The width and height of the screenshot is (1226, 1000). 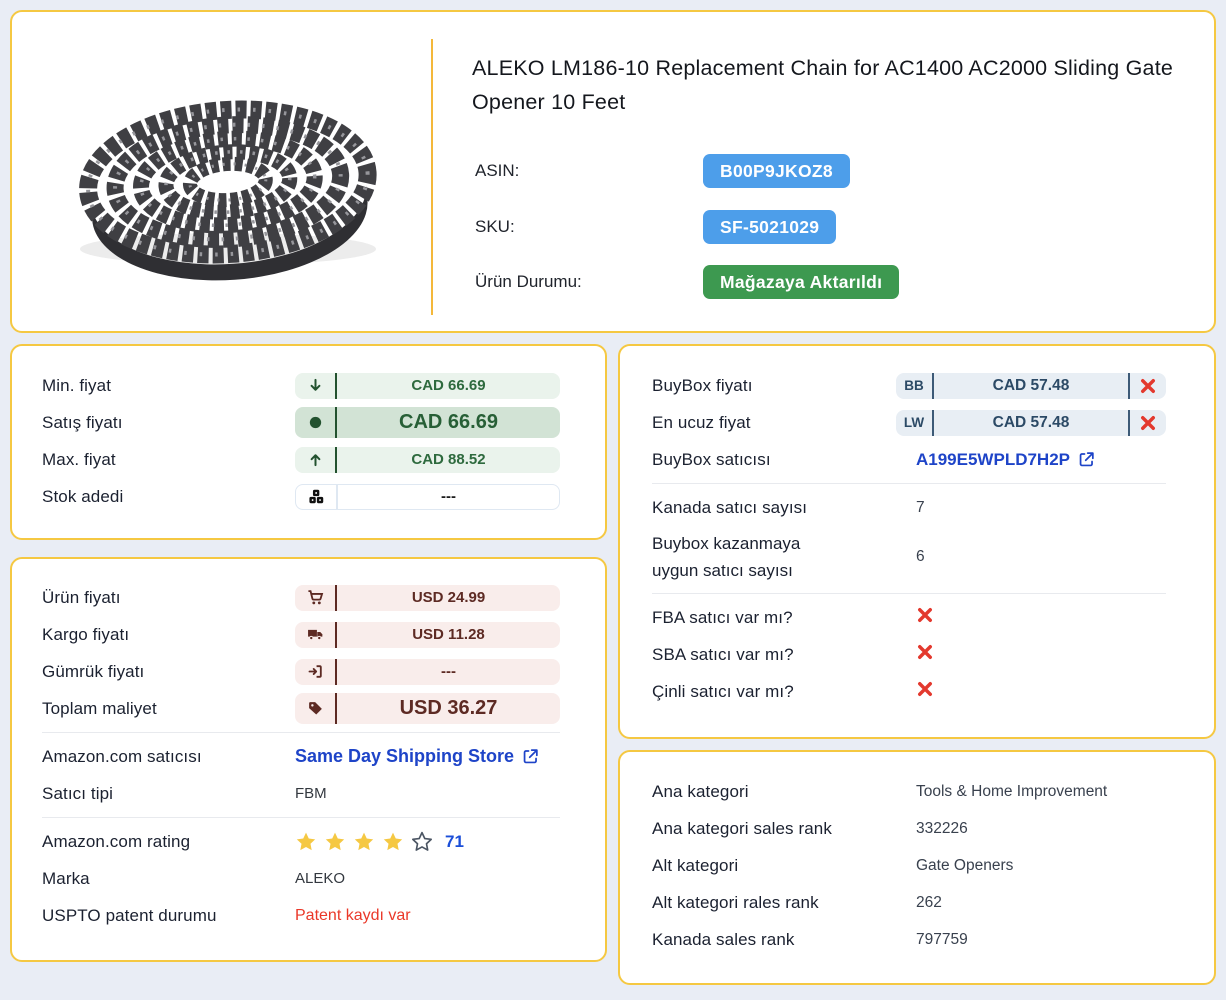 I want to click on canada-sellers-value: 7, so click(x=920, y=507).